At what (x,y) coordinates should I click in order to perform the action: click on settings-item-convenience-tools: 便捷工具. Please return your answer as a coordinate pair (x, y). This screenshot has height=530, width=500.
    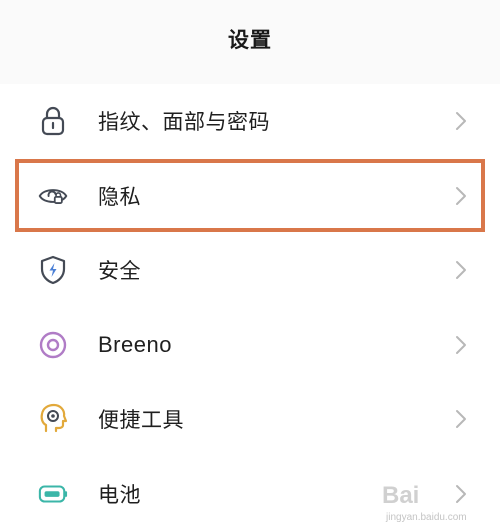
    Looking at the image, I should click on (250, 419).